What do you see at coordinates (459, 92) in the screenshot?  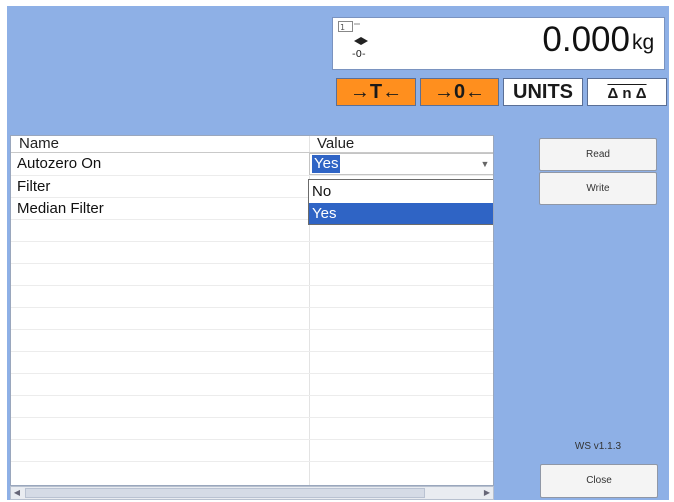 I see `zero-button: →0←` at bounding box center [459, 92].